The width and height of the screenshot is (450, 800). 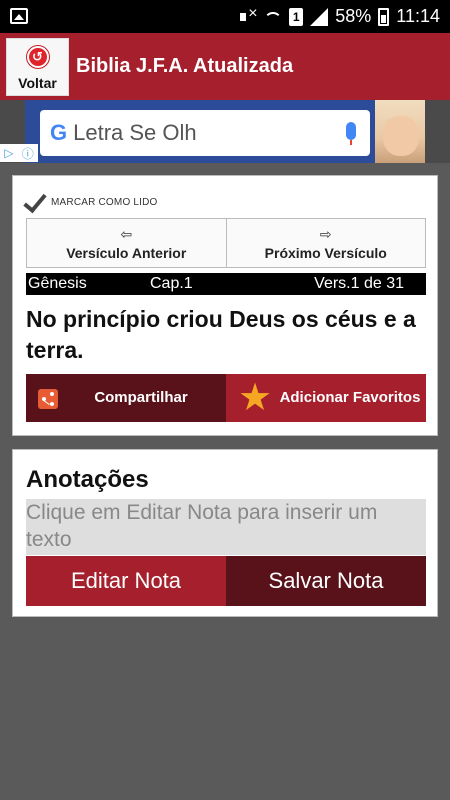 I want to click on mark-as-read-button: MARCAR COMO LIDO, so click(x=91, y=202).